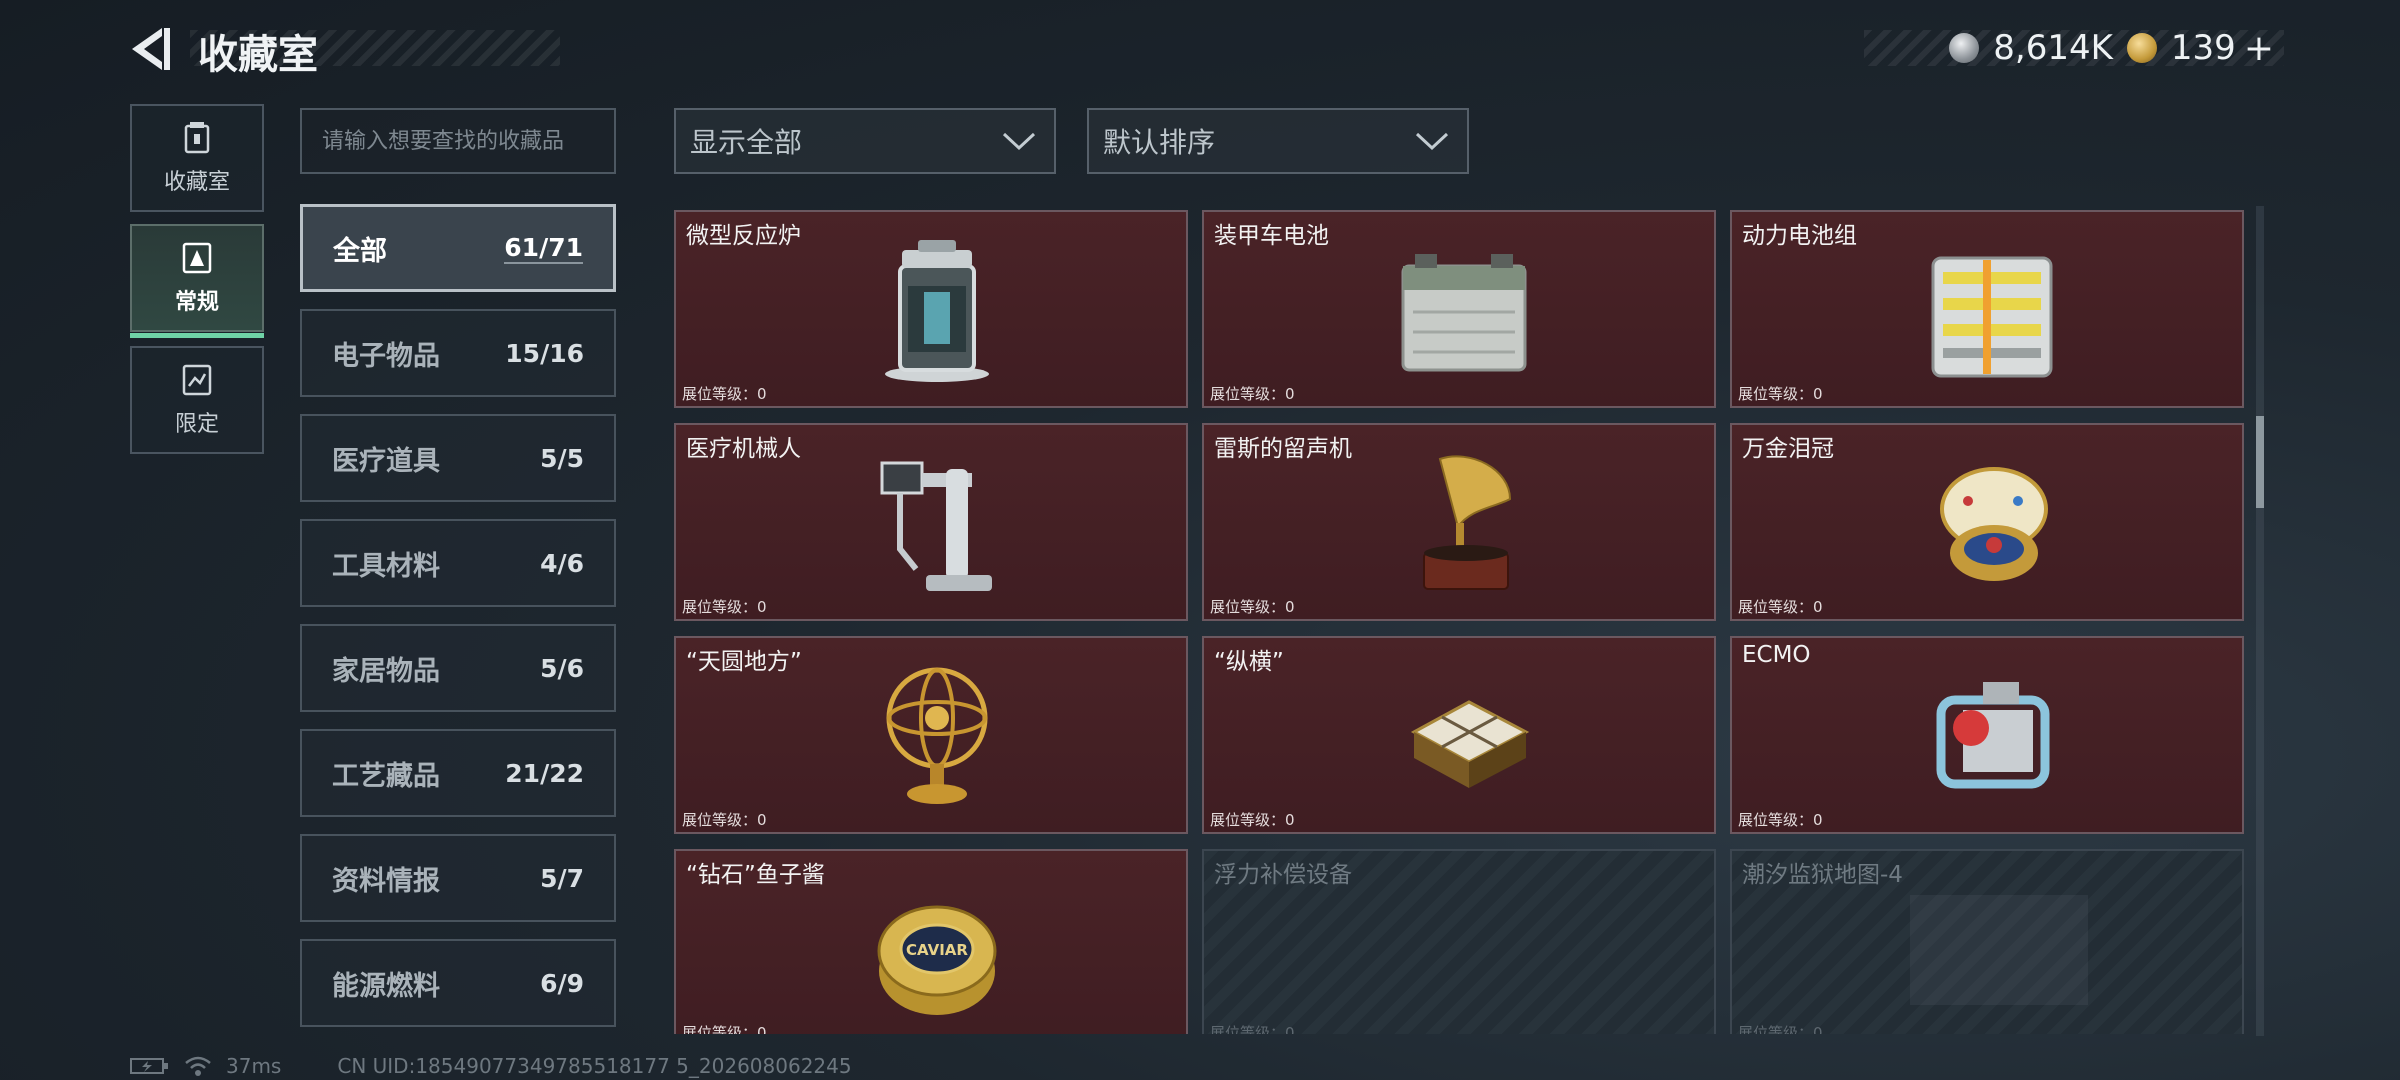 The image size is (2400, 1080). What do you see at coordinates (386, 356) in the screenshot?
I see `category-name: 电子物品` at bounding box center [386, 356].